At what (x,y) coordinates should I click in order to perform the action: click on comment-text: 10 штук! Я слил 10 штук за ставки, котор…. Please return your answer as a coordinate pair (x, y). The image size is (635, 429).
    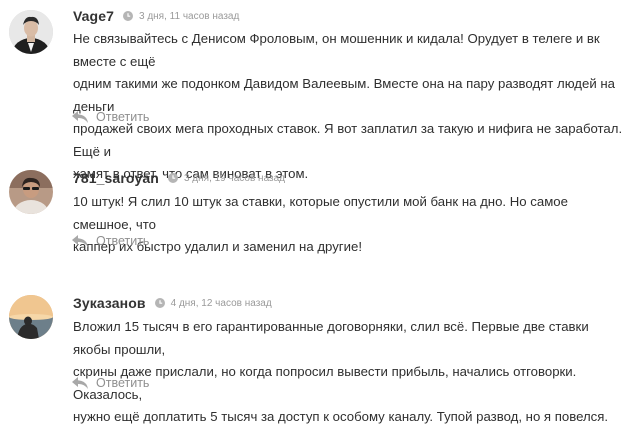
    Looking at the image, I should click on (351, 225).